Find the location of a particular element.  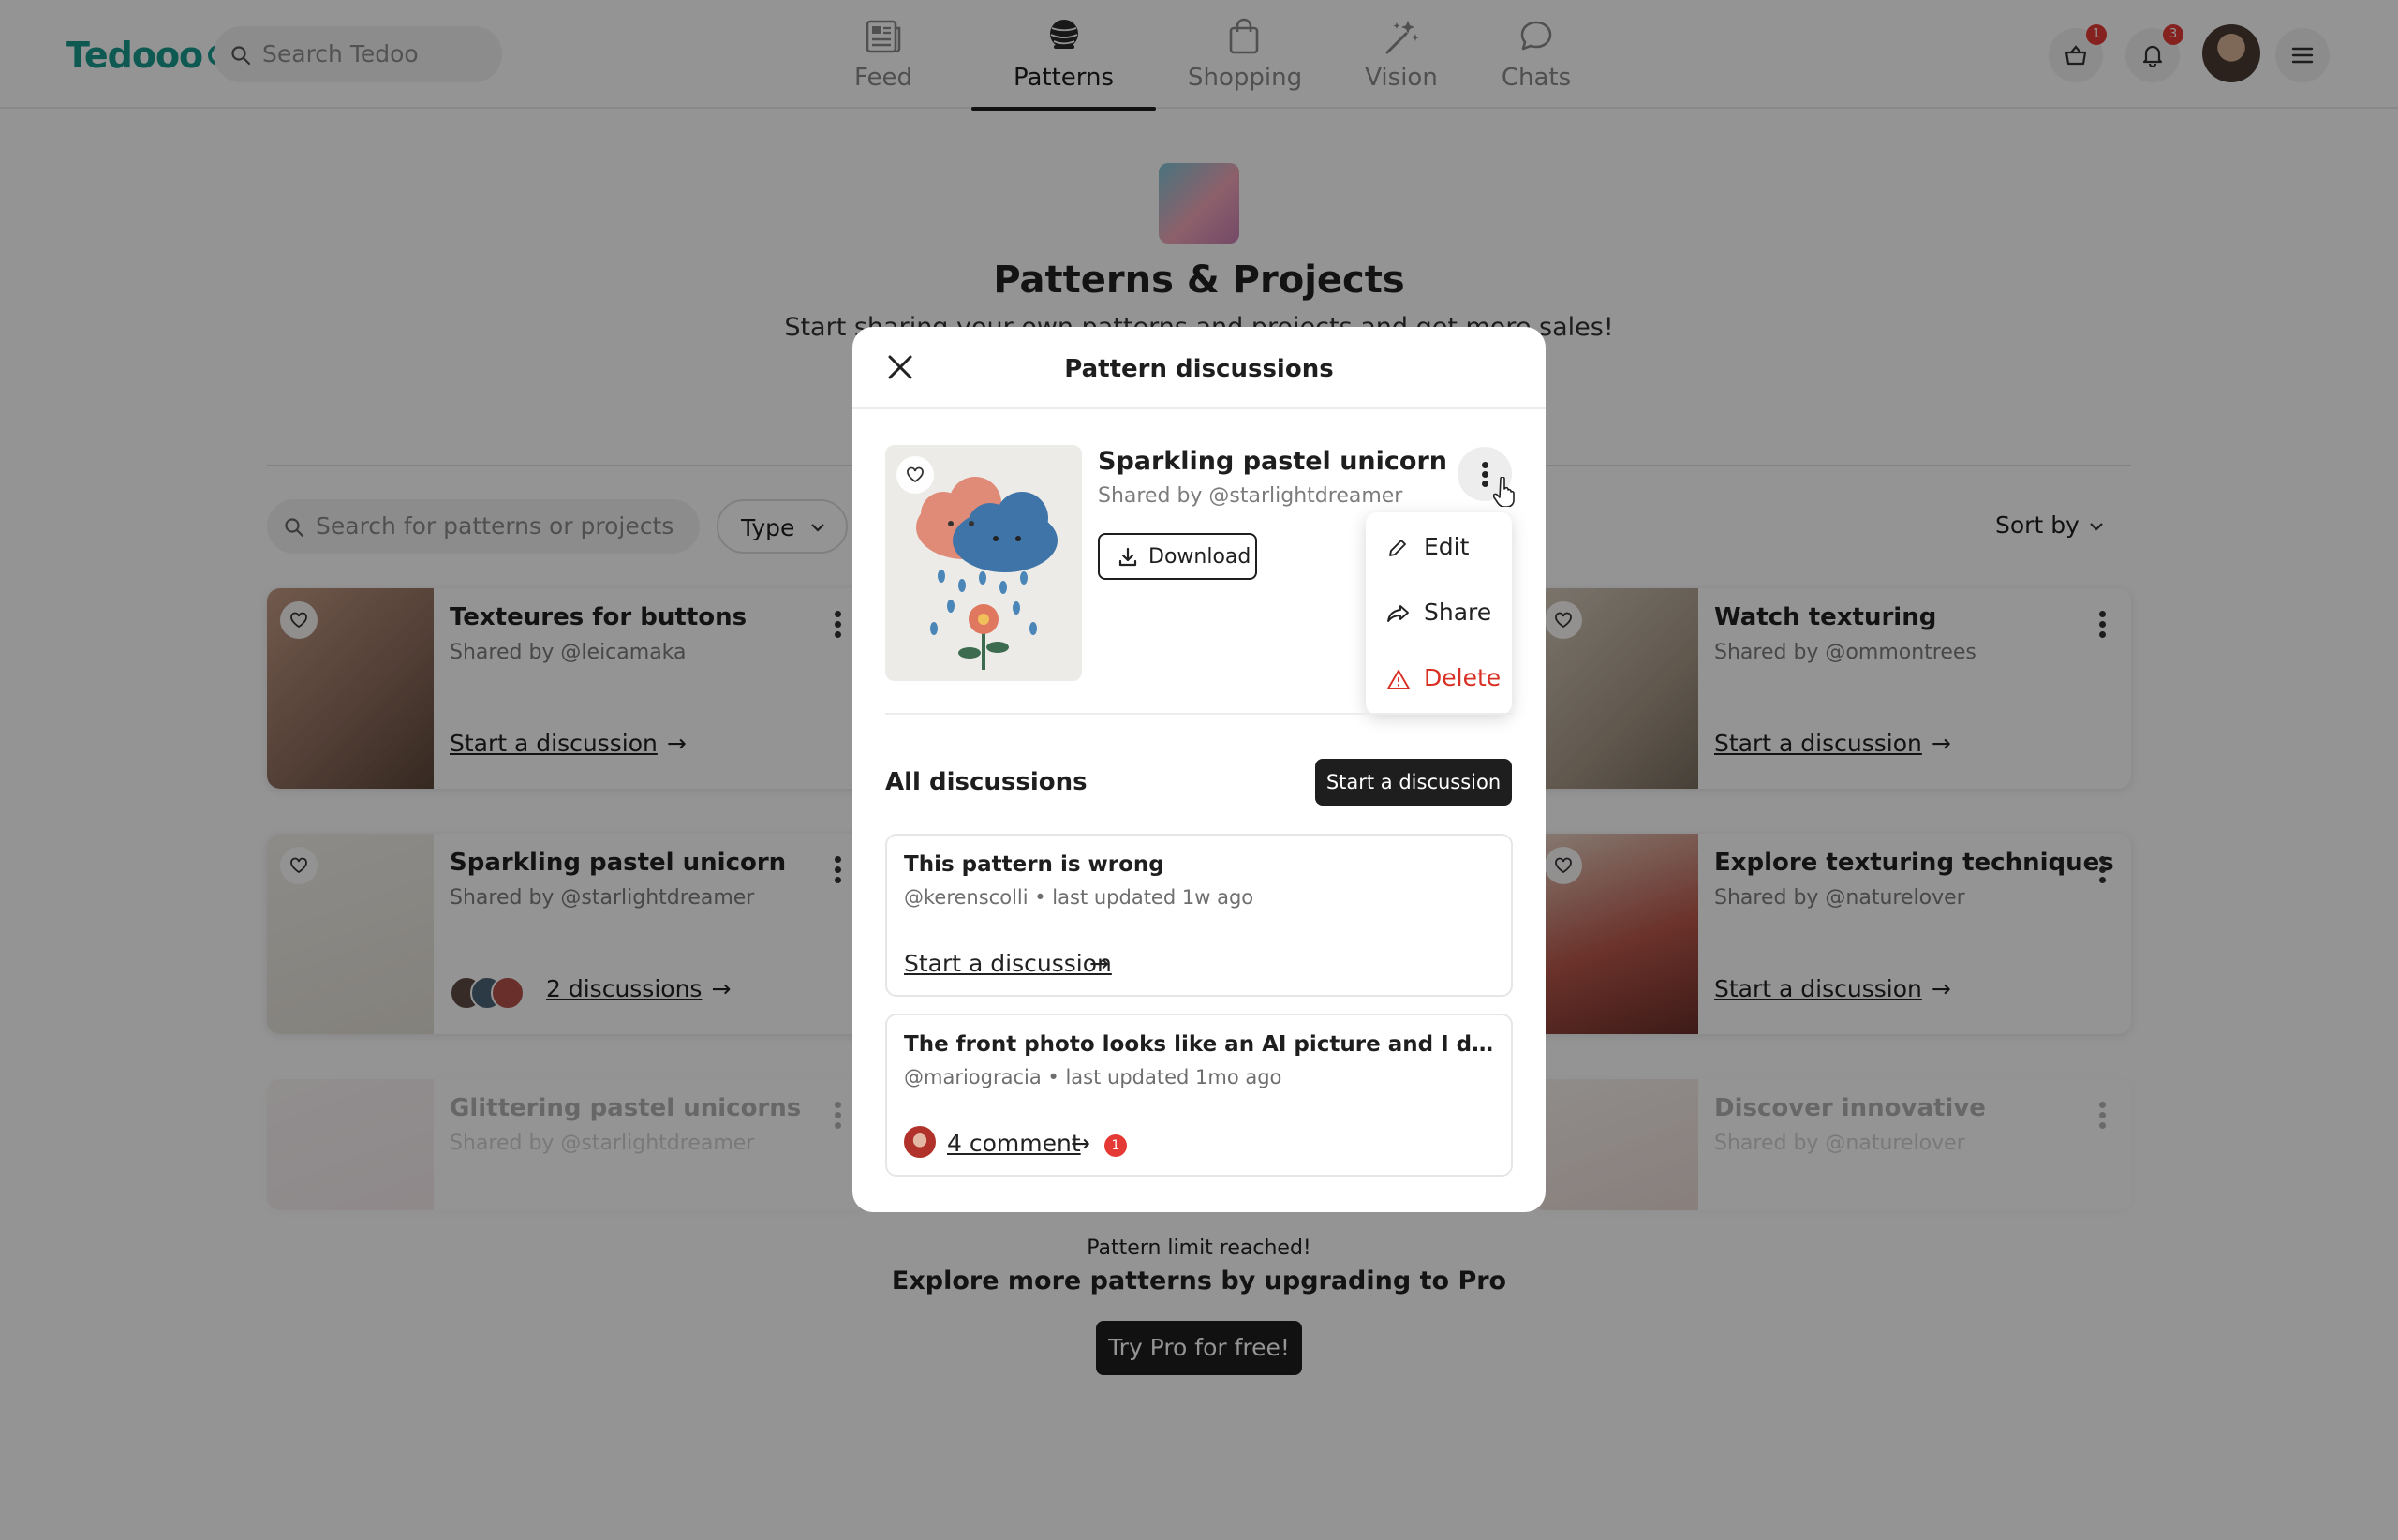

start-discussion-link: Start a discussion is located at coordinates (1008, 964).